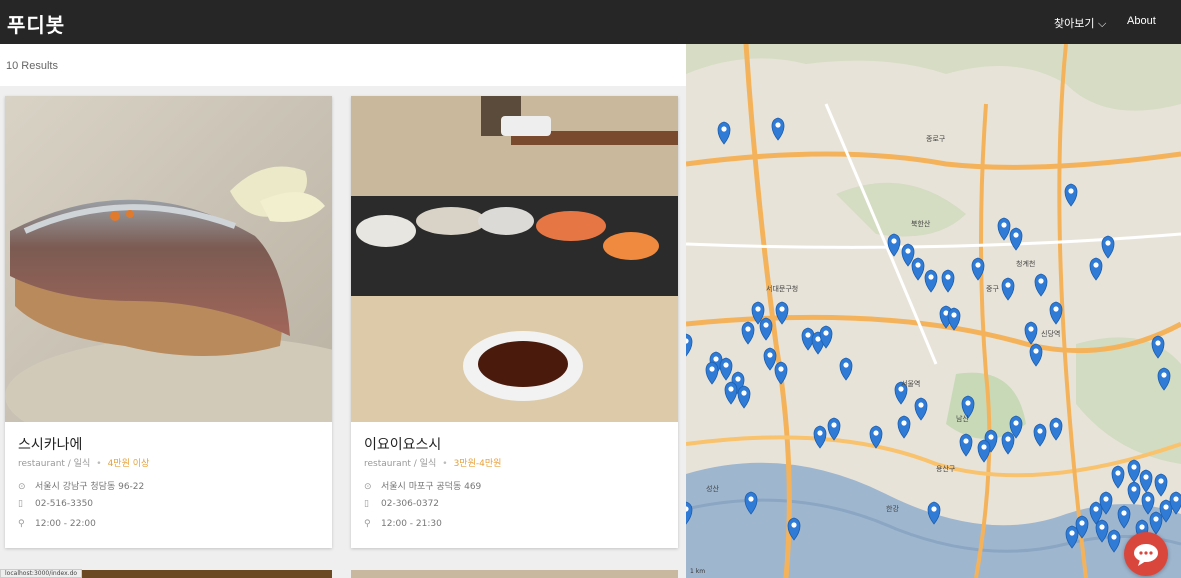 The width and height of the screenshot is (1181, 578). I want to click on top-navbar: 푸디봇 찾아보기 ⌵ About, so click(590, 22).